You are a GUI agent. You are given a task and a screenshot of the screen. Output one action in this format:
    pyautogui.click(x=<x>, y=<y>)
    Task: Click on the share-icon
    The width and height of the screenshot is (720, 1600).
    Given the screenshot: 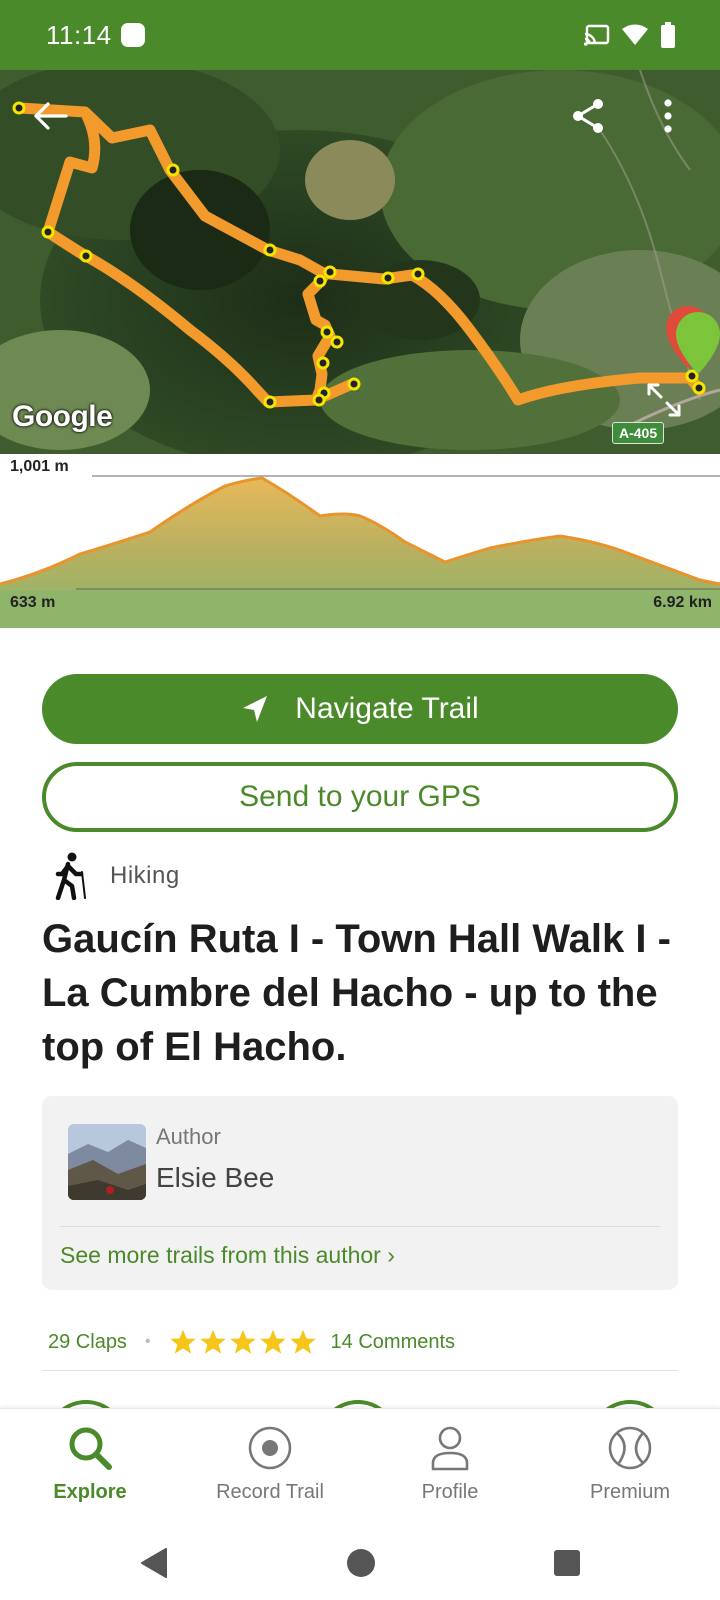 What is the action you would take?
    pyautogui.click(x=588, y=116)
    